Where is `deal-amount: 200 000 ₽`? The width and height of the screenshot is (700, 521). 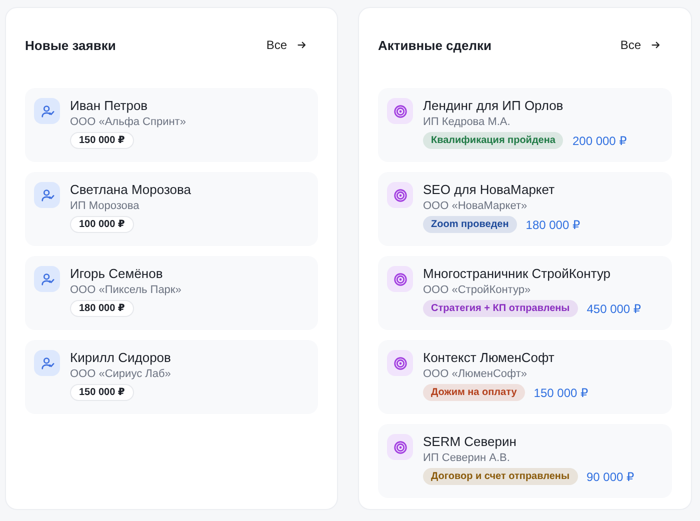 deal-amount: 200 000 ₽ is located at coordinates (599, 141).